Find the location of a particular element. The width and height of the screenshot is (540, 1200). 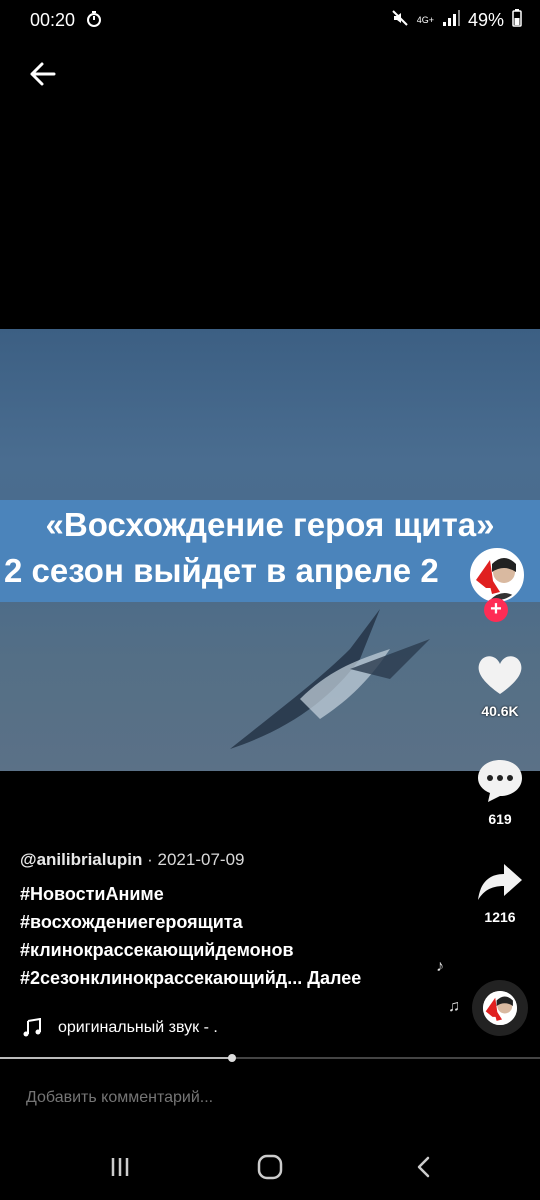

author-line: @anilibrialupin · 2021-07-09 is located at coordinates (240, 860).